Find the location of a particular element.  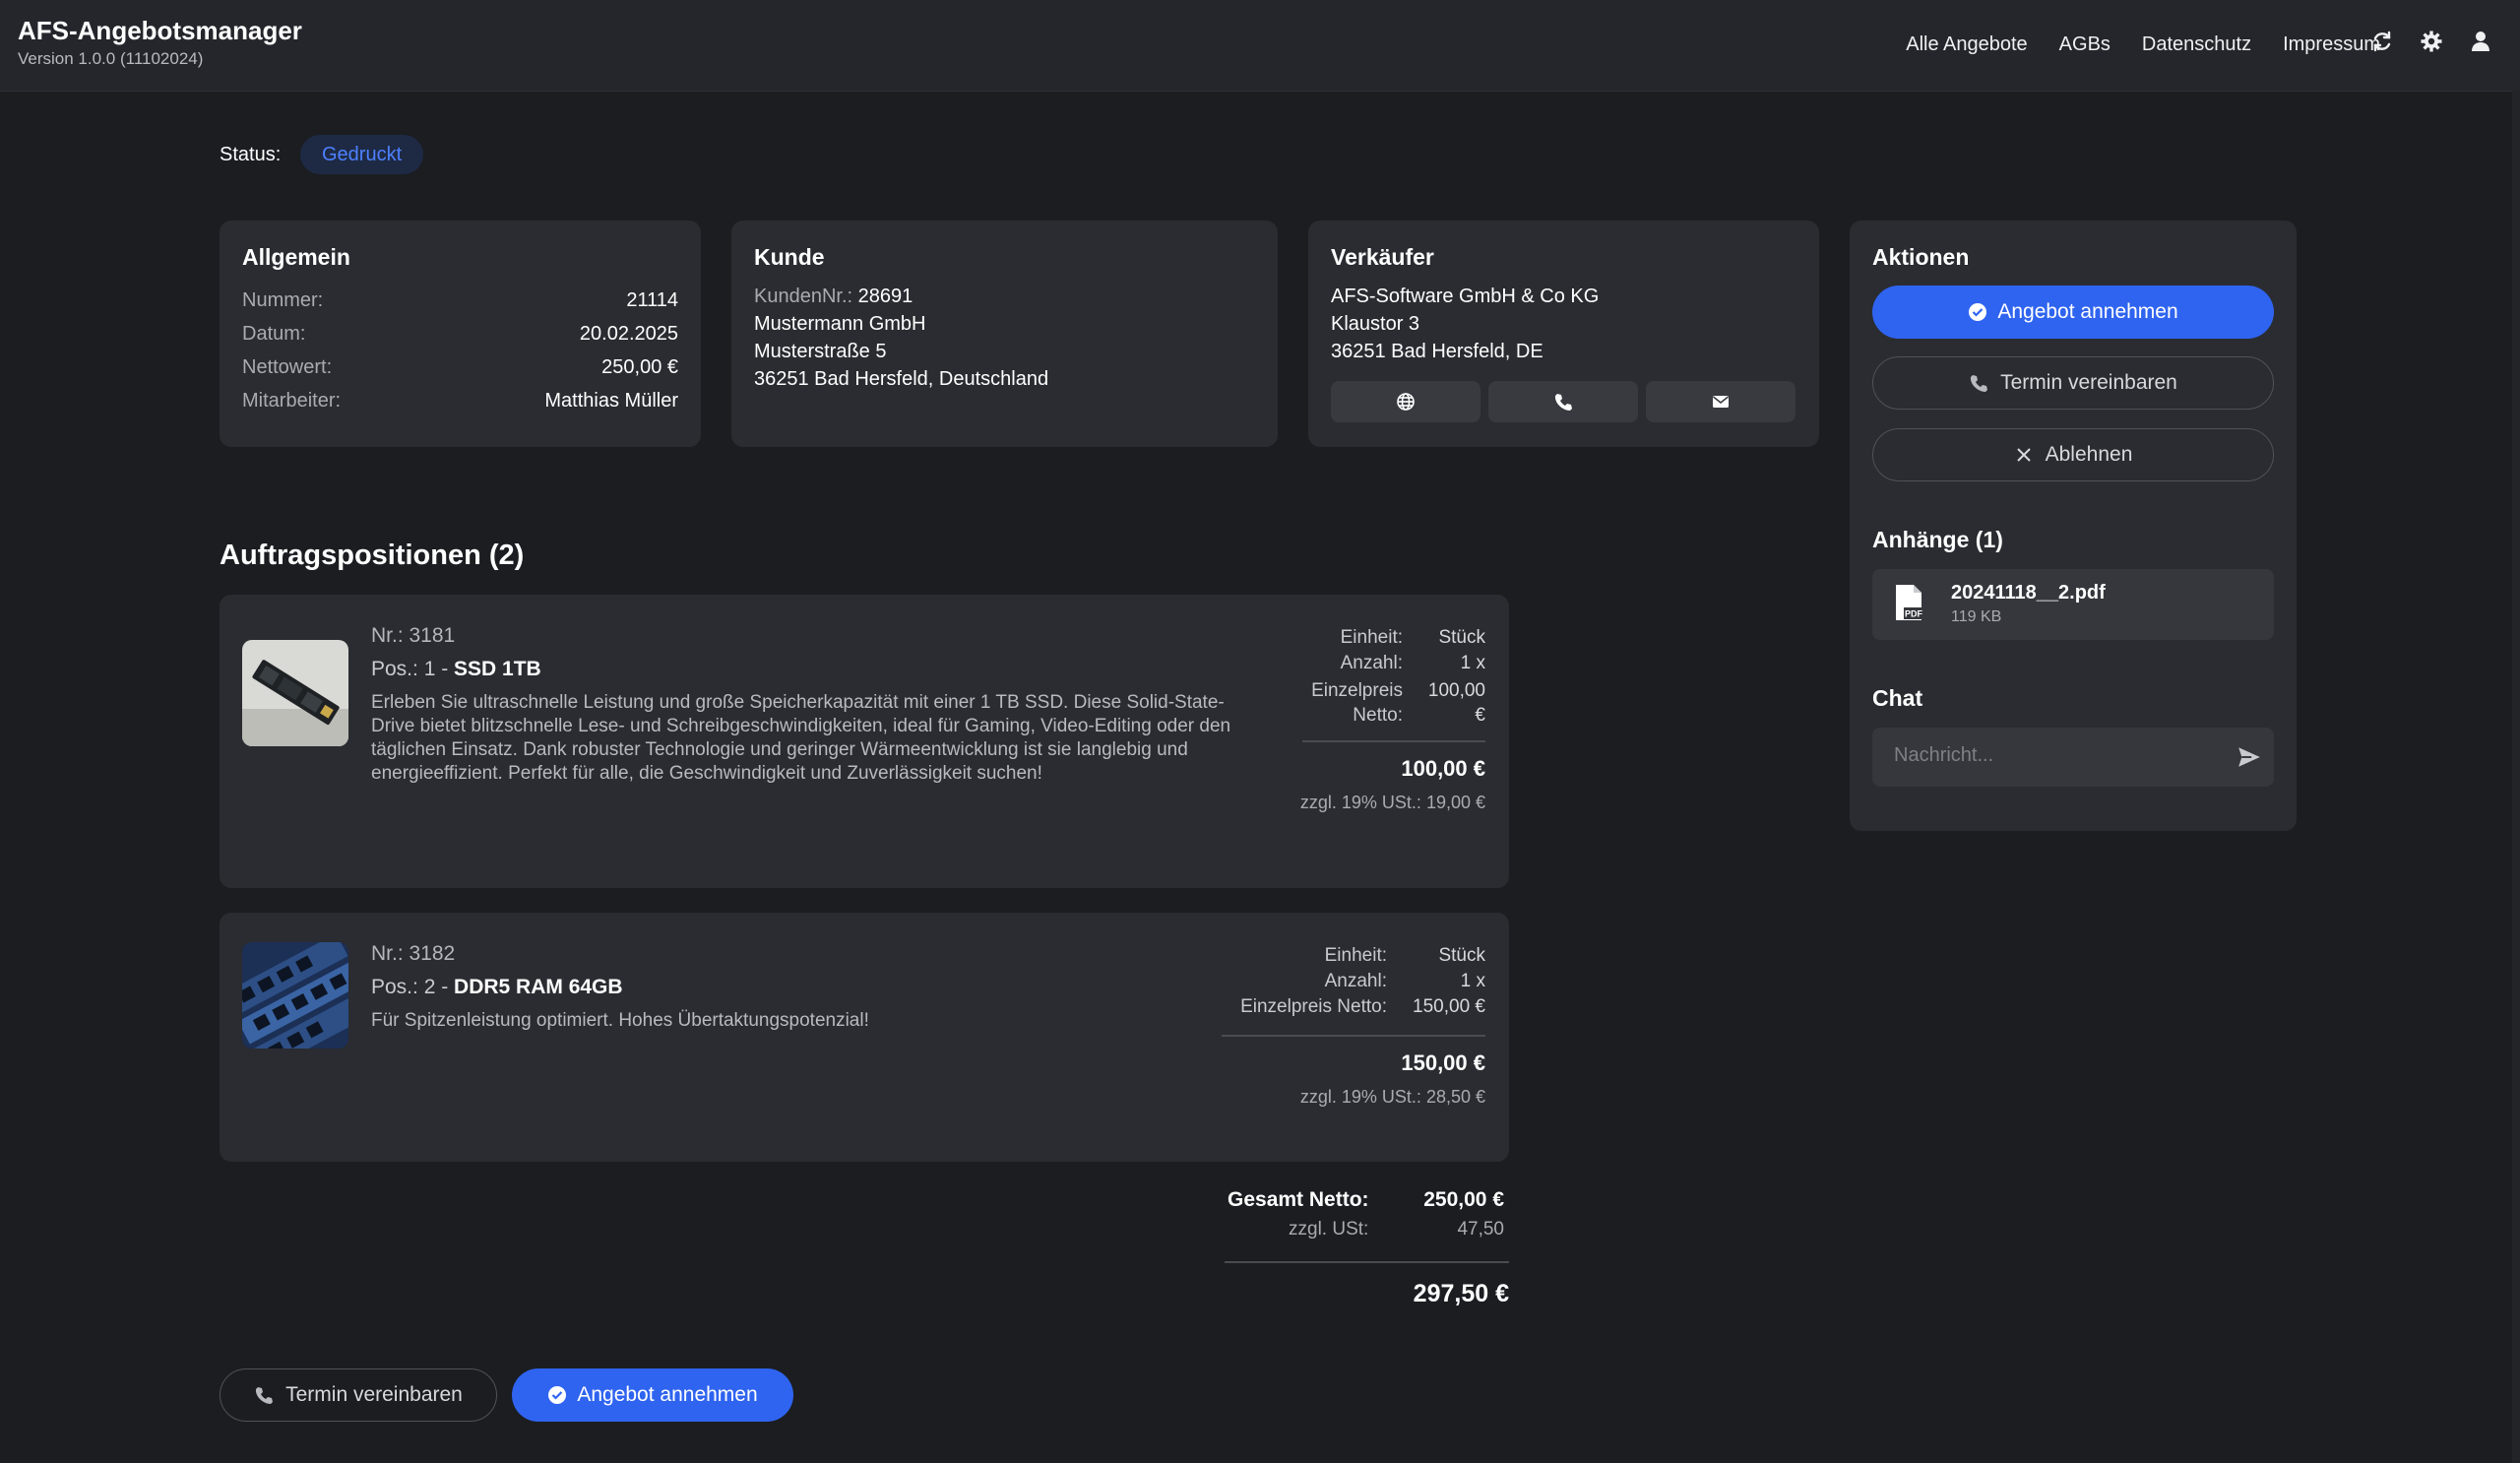

nav-link-agbs: AGBs is located at coordinates (2084, 45).